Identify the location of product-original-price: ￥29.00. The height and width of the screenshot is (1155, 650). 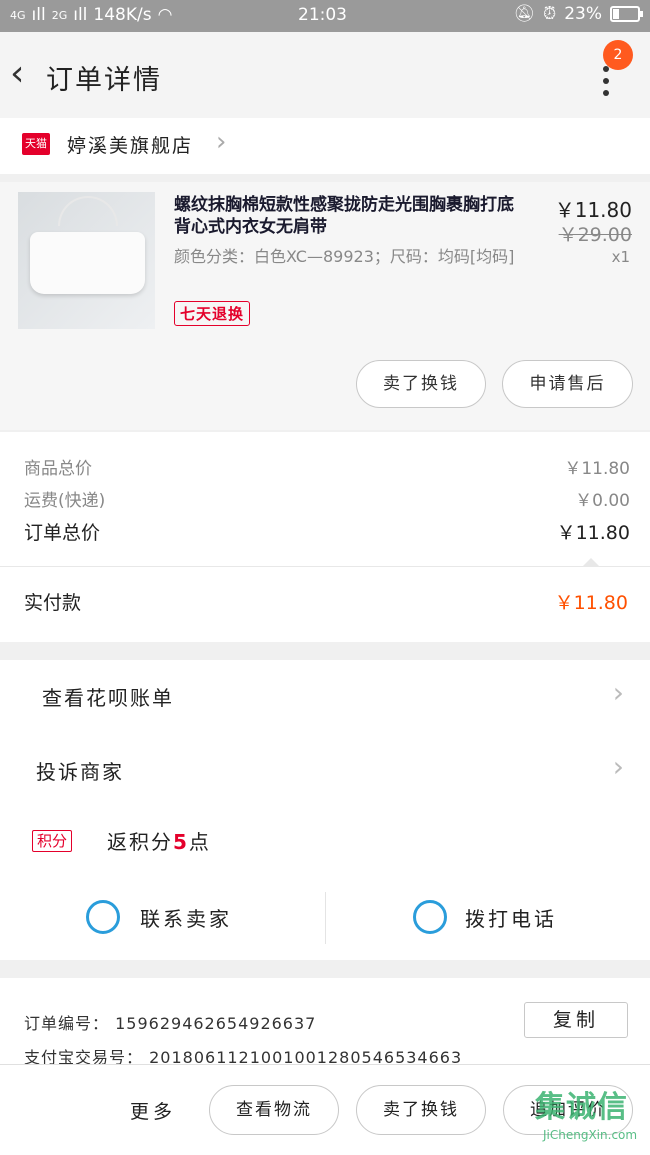
(595, 235).